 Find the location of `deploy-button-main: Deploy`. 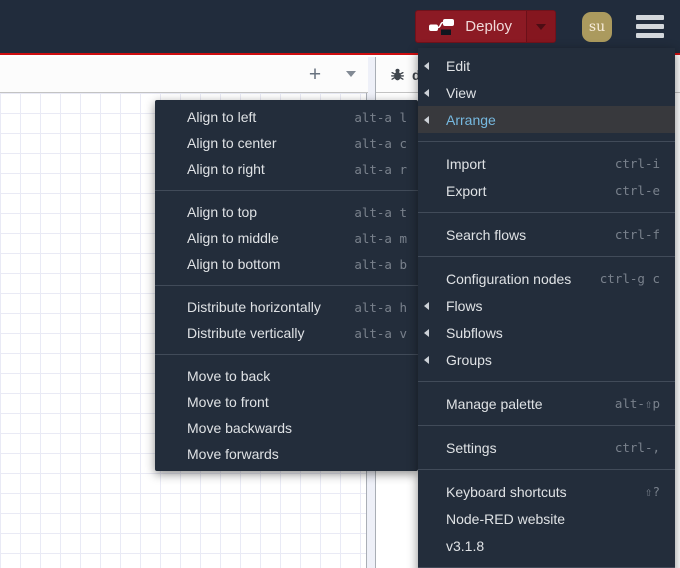

deploy-button-main: Deploy is located at coordinates (471, 26).